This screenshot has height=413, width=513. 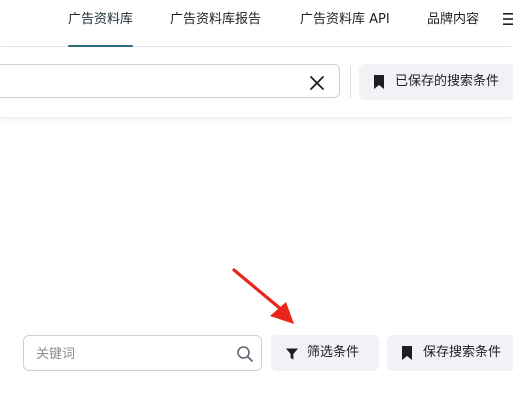 I want to click on filter-funnel-icon, so click(x=292, y=355).